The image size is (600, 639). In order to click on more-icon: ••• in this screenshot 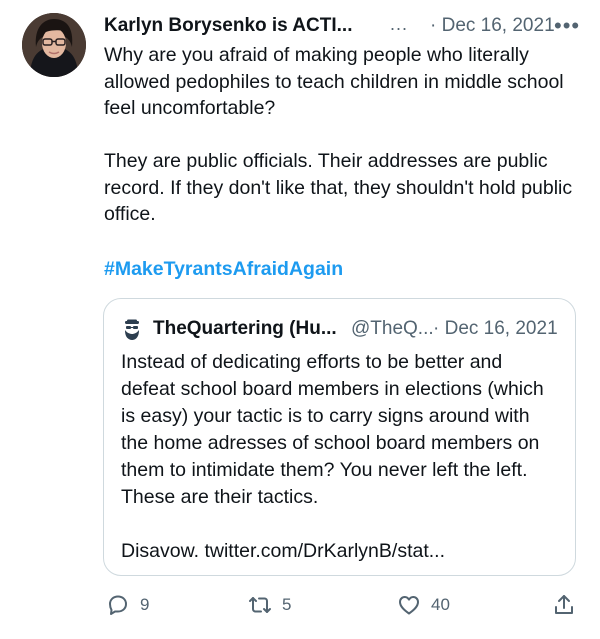, I will do `click(567, 26)`.